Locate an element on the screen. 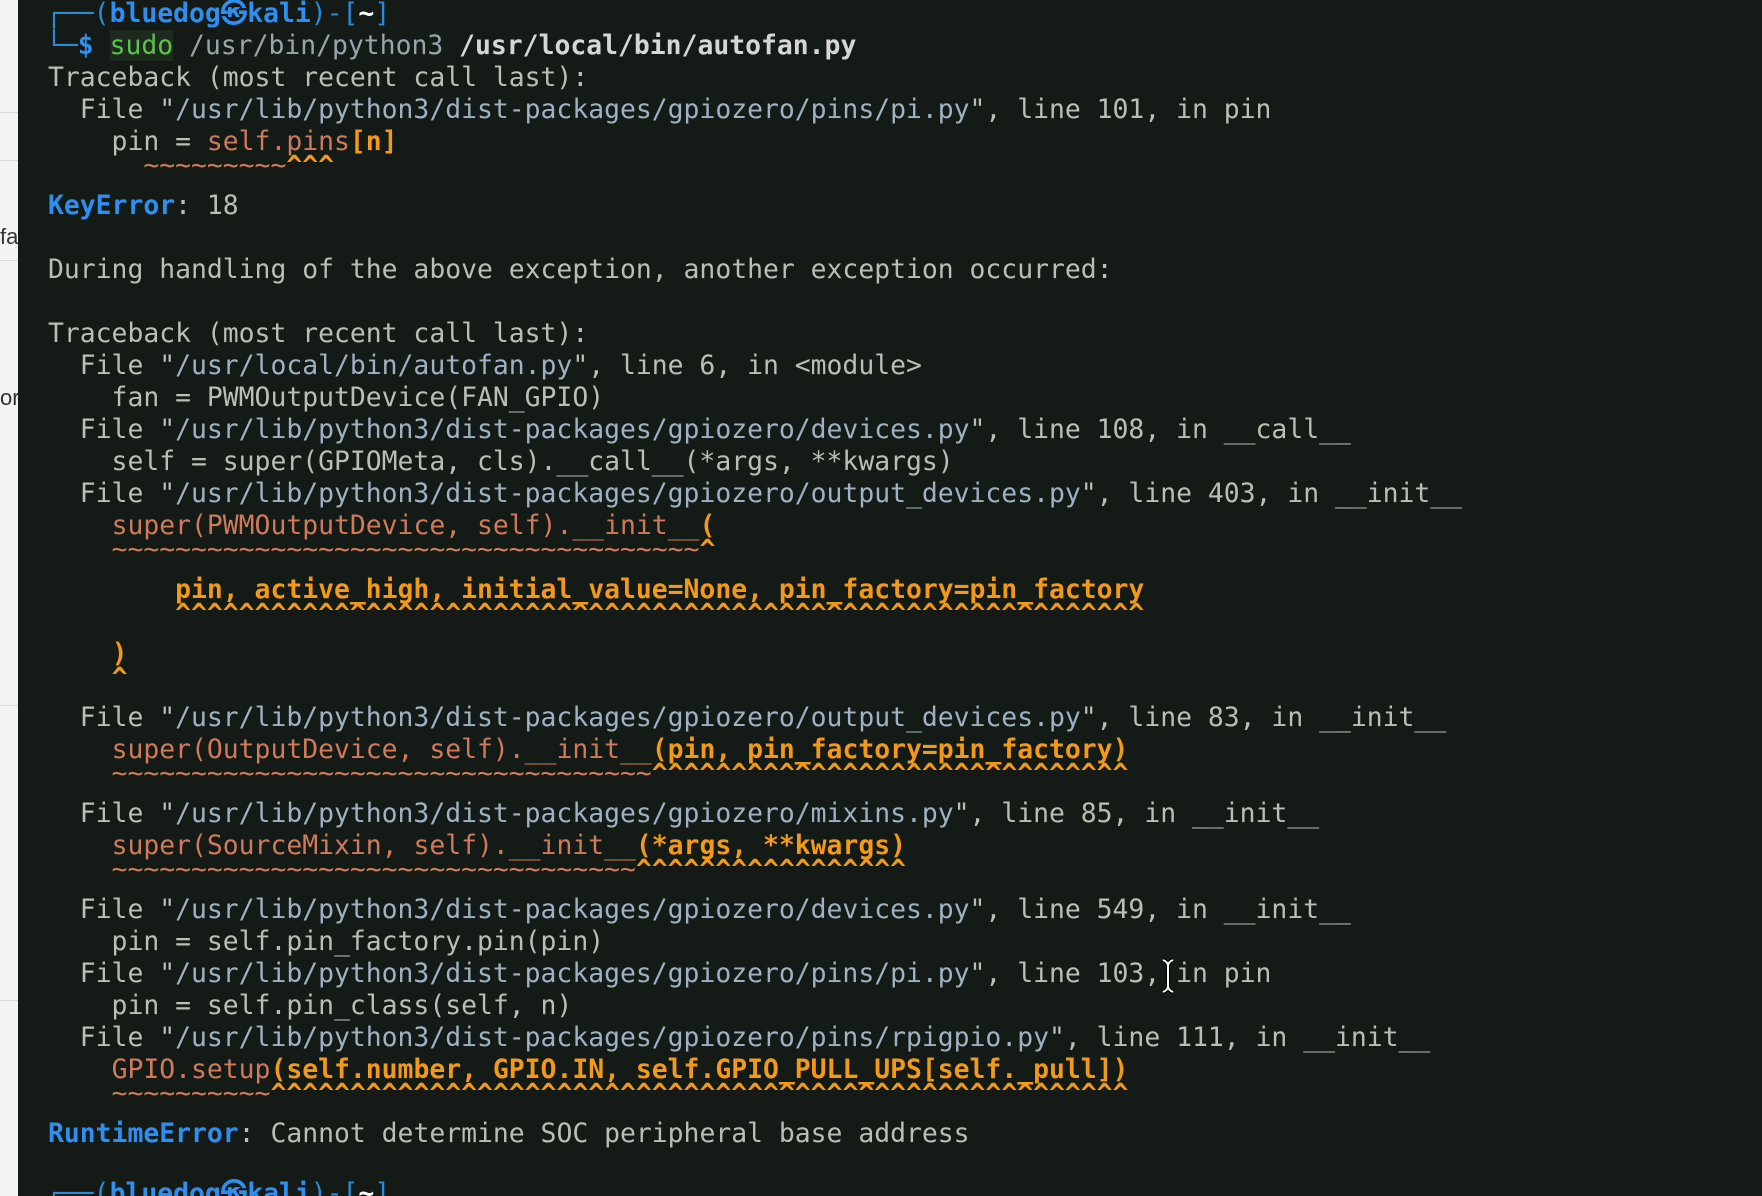  error-underline: ~~~~~~~~~~~~~~~~~~~~~~~~~~~~~~~~~~~~~^ is located at coordinates (382, 549).